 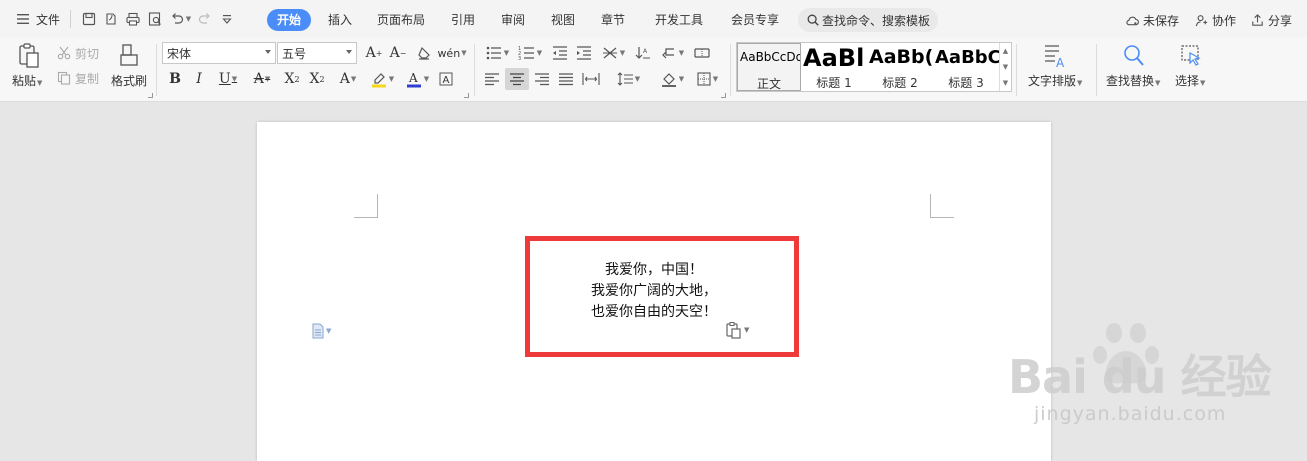 What do you see at coordinates (289, 20) in the screenshot?
I see `tab-home: 开始` at bounding box center [289, 20].